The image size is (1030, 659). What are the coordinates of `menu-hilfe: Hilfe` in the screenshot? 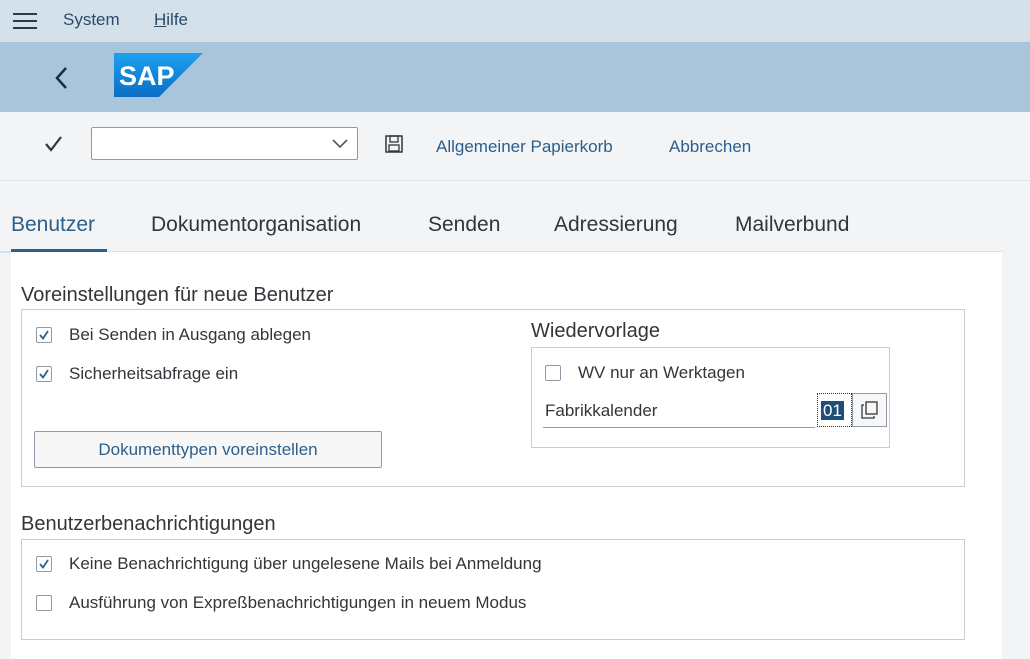 It's located at (171, 20).